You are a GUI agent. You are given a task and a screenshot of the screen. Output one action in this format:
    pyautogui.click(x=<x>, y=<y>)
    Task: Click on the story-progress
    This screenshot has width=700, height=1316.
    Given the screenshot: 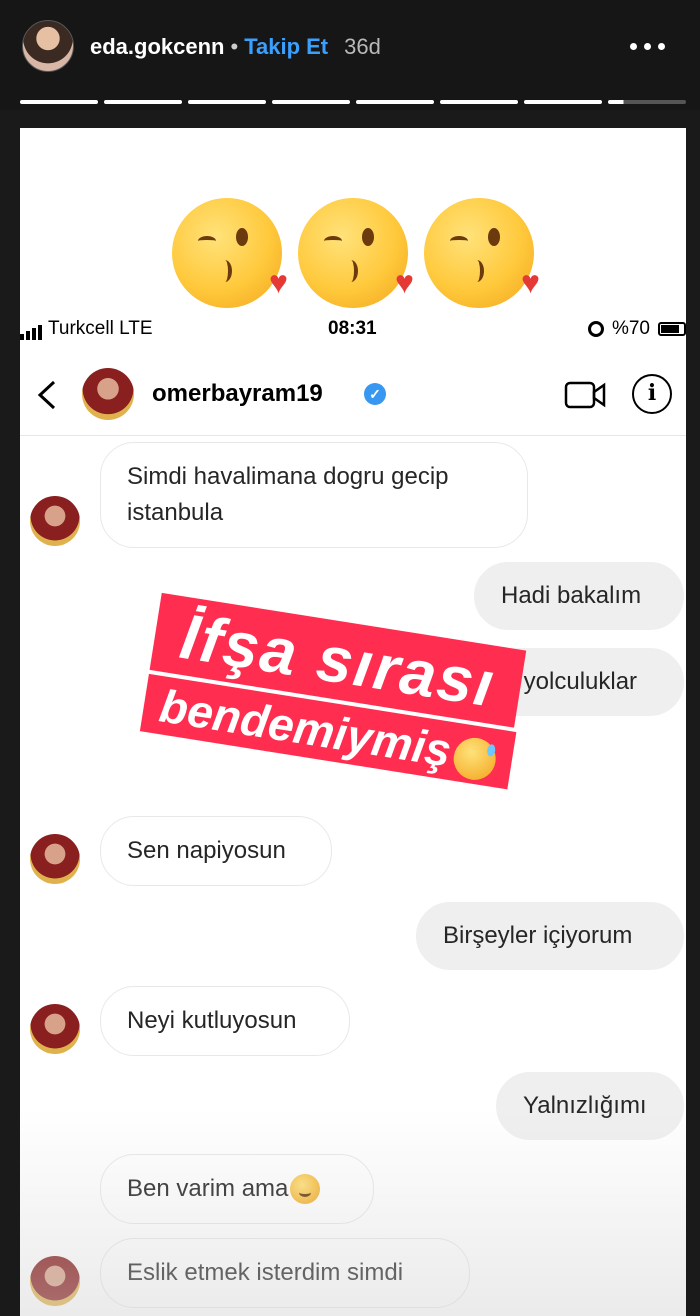 What is the action you would take?
    pyautogui.click(x=353, y=102)
    